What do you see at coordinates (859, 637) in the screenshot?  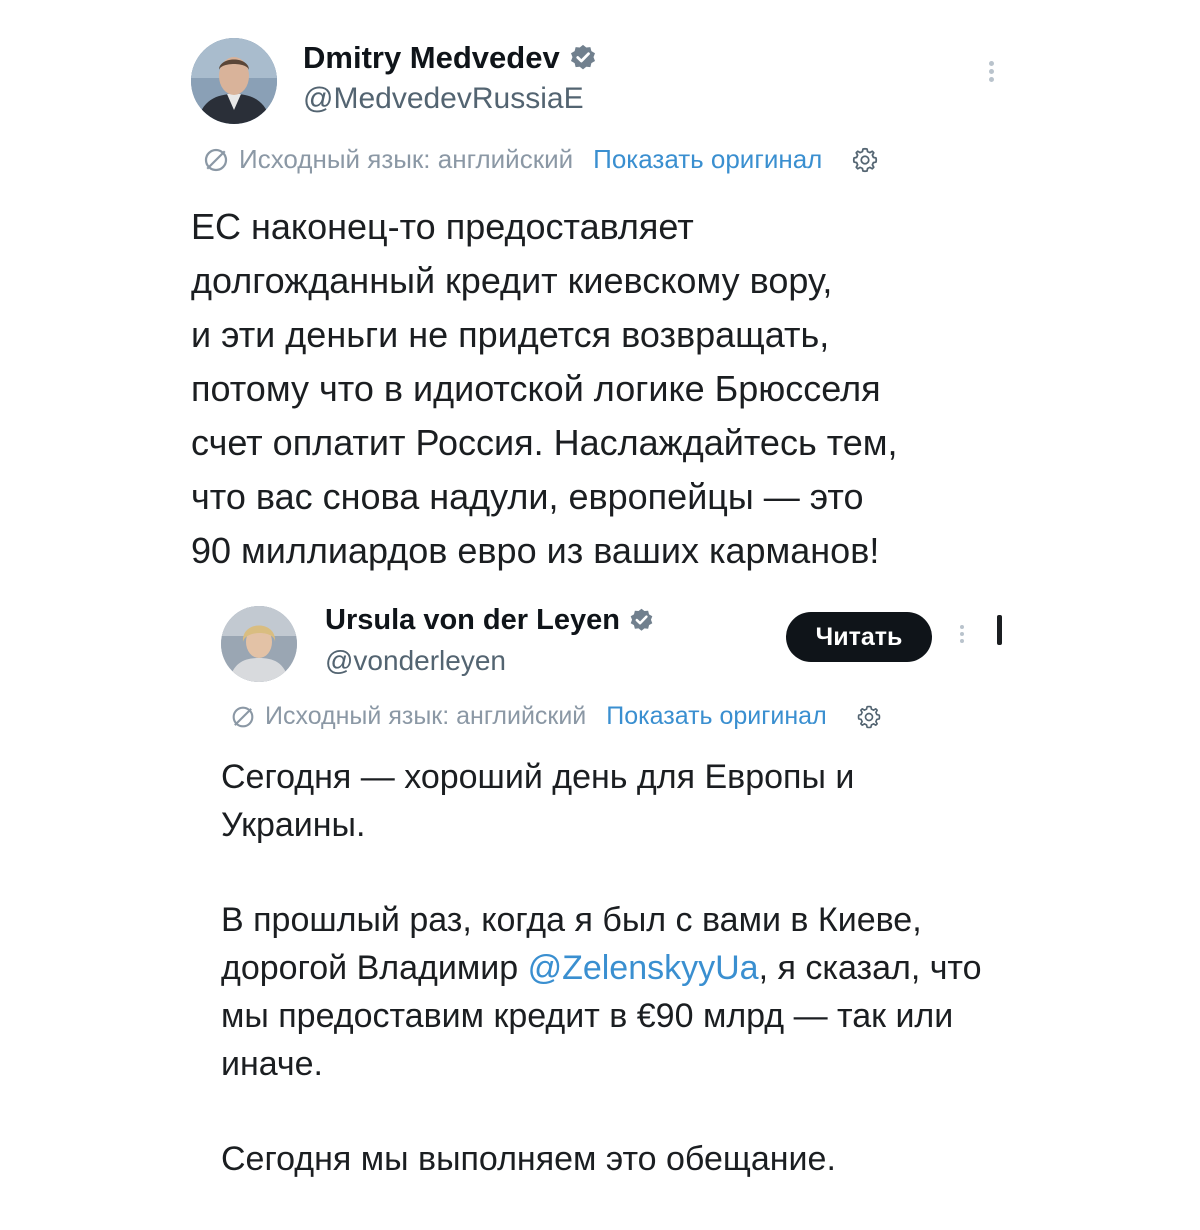 I see `follow-button: Читать` at bounding box center [859, 637].